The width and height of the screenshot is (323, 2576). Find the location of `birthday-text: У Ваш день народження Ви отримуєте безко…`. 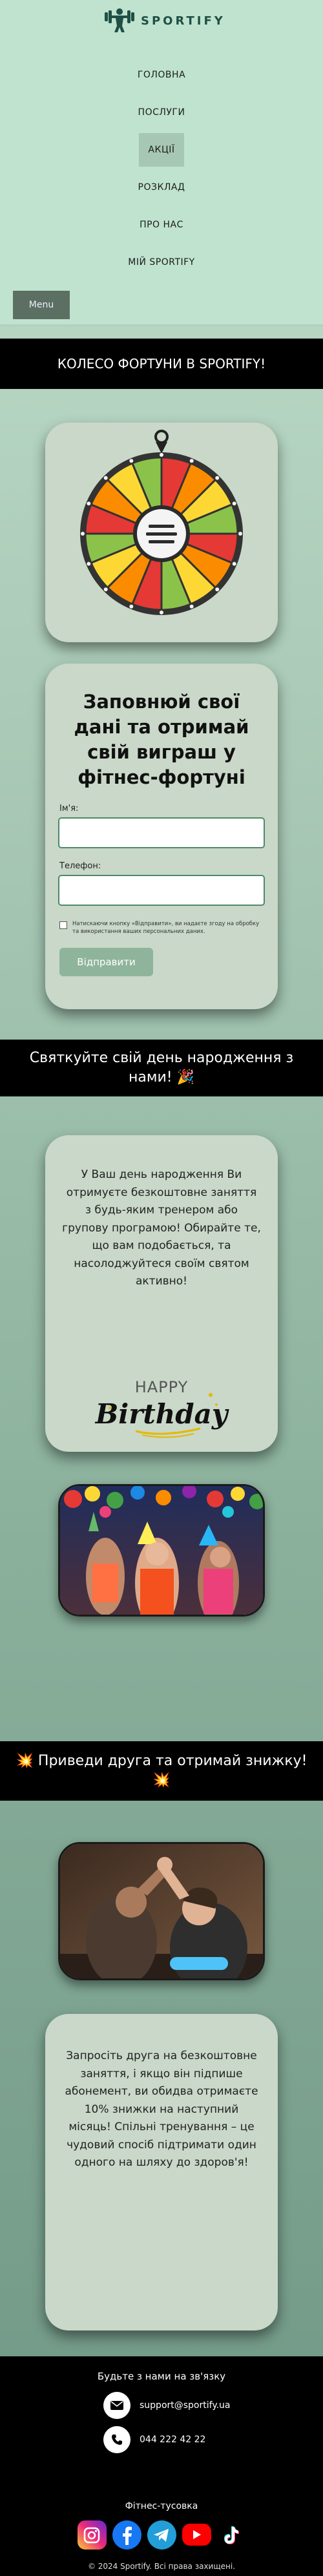

birthday-text: У Ваш день народження Ви отримуєте безко… is located at coordinates (162, 1228).